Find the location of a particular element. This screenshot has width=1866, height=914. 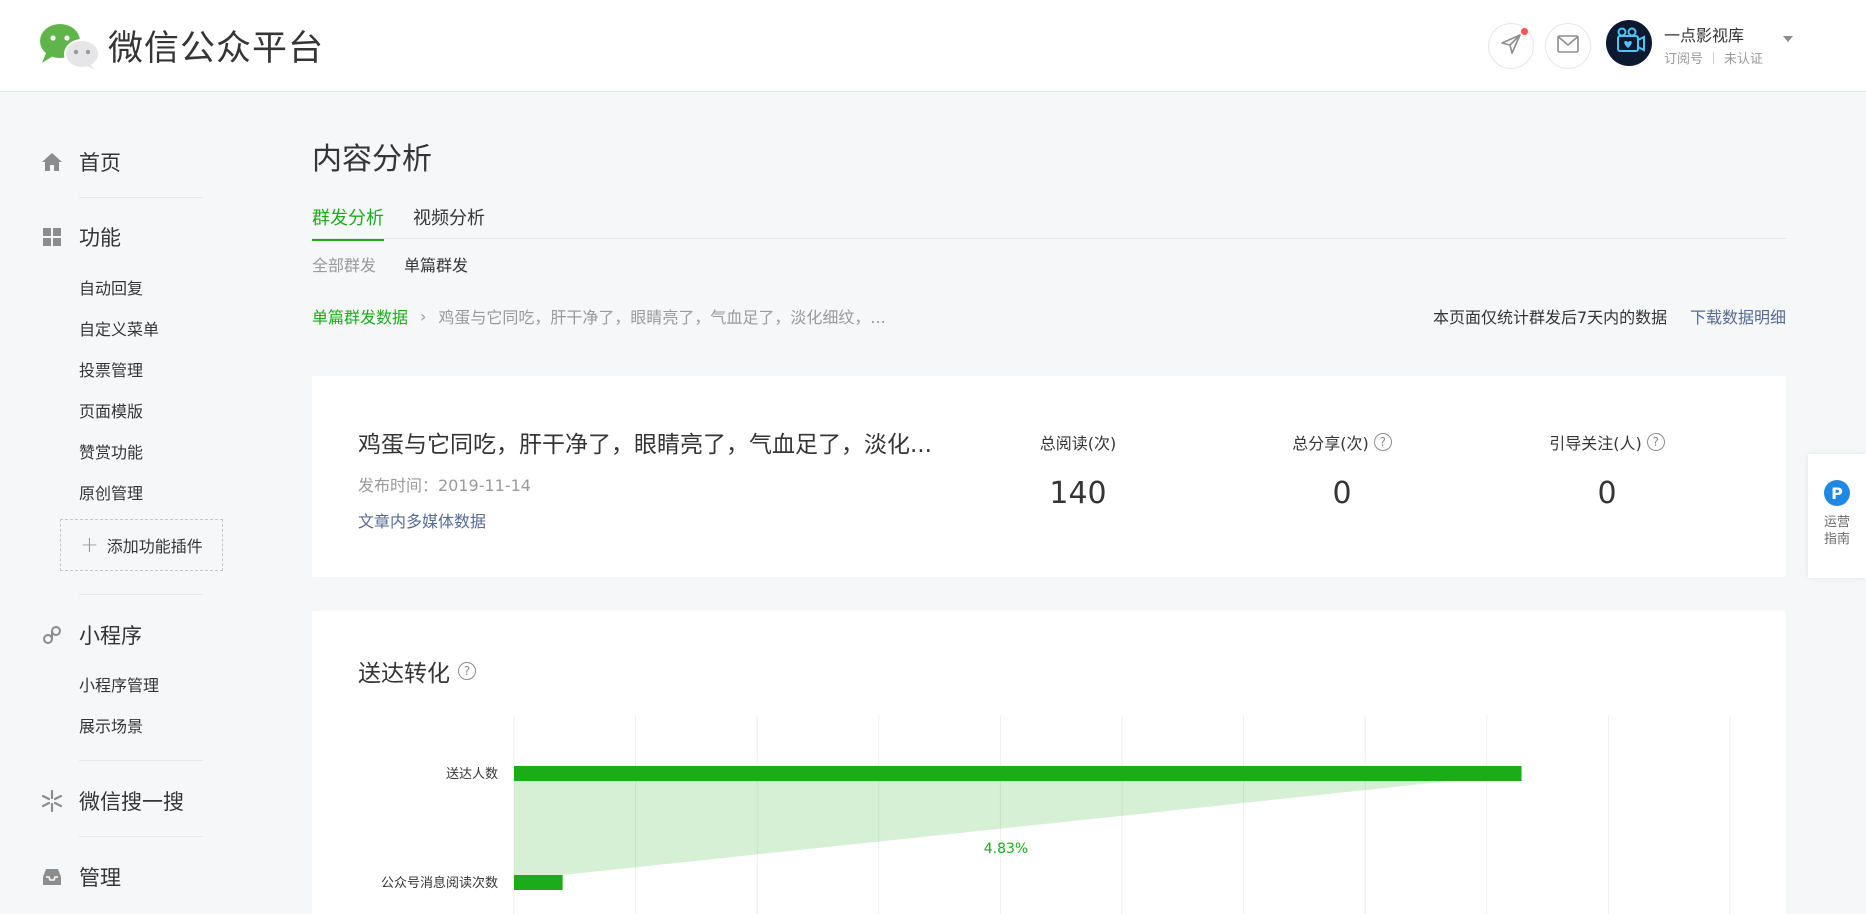

add-plugin-button: + 添加功能插件 is located at coordinates (141, 545).